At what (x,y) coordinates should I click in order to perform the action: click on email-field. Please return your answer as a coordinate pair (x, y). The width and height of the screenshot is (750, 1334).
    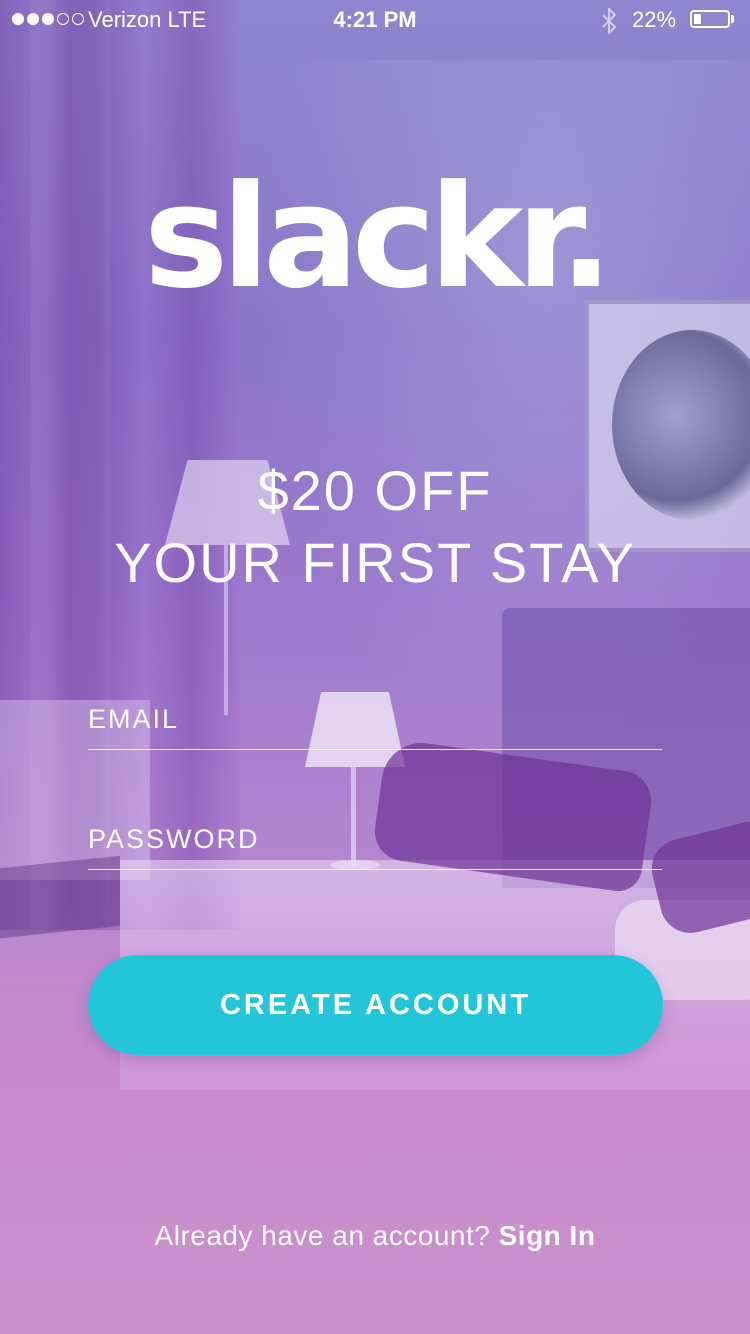
    Looking at the image, I should click on (375, 719).